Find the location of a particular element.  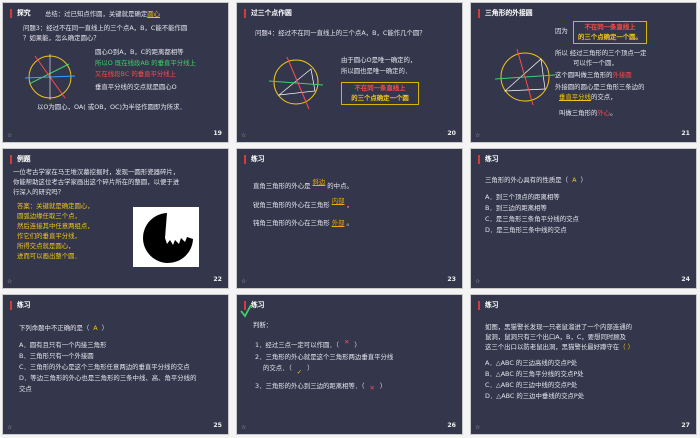

option-a: A．到三个顶点的距离相等 is located at coordinates (522, 197).